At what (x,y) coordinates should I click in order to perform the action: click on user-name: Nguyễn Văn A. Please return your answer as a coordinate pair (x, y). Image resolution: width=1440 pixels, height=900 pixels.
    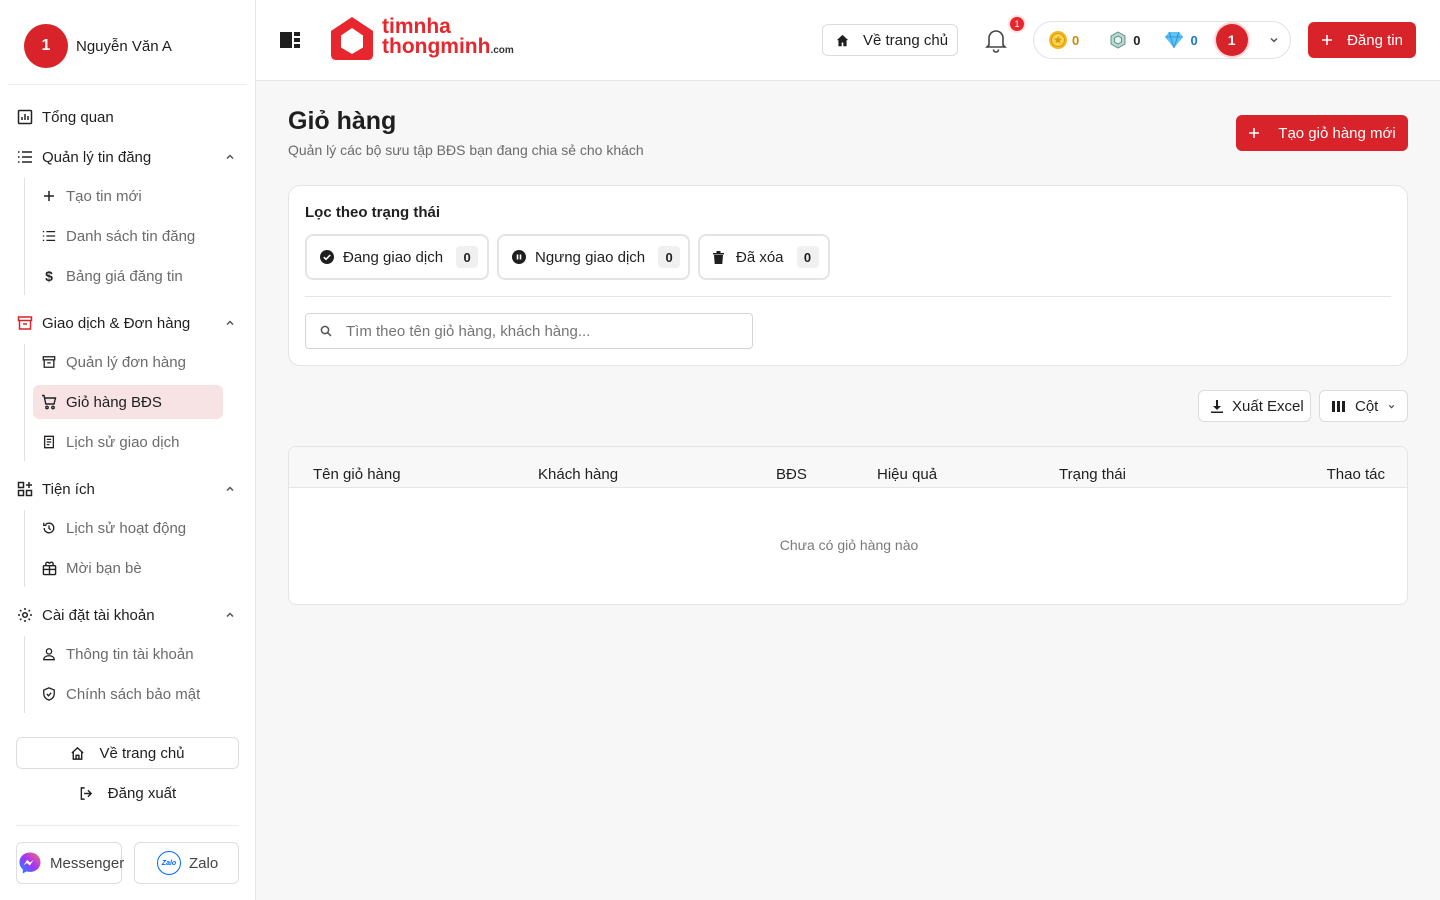
    Looking at the image, I should click on (124, 46).